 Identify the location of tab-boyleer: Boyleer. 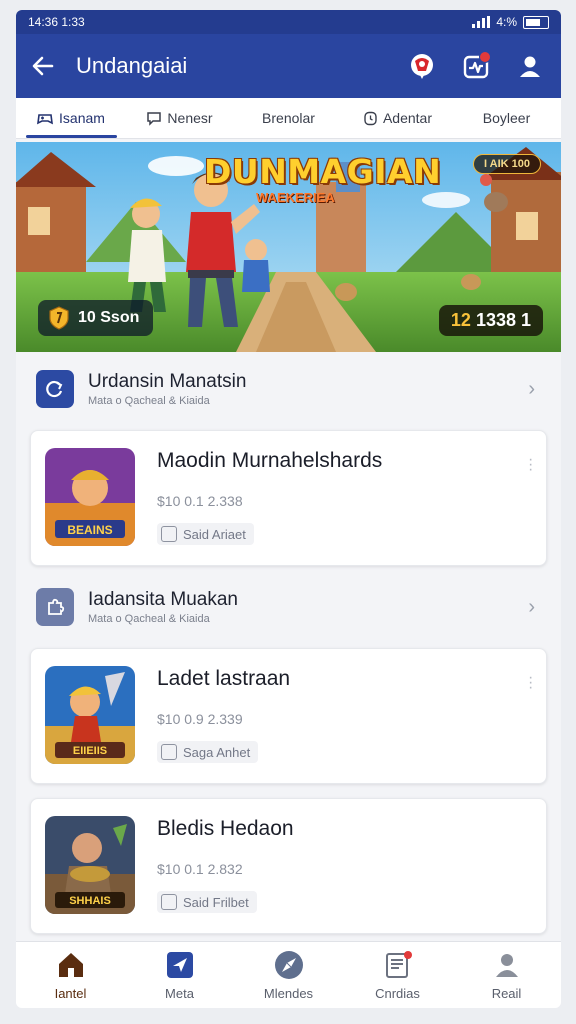
(506, 118).